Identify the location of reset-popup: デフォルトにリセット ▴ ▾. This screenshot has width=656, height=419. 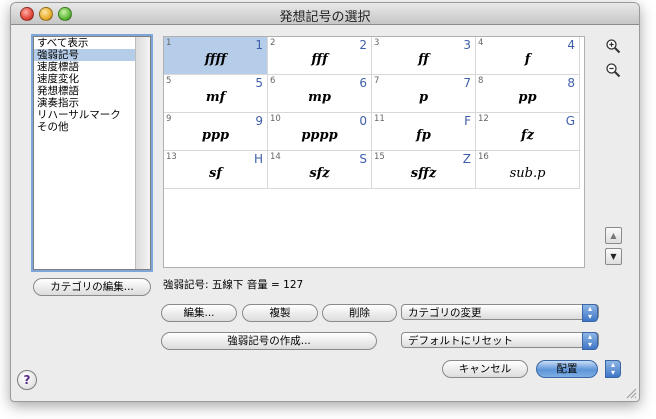
(500, 341).